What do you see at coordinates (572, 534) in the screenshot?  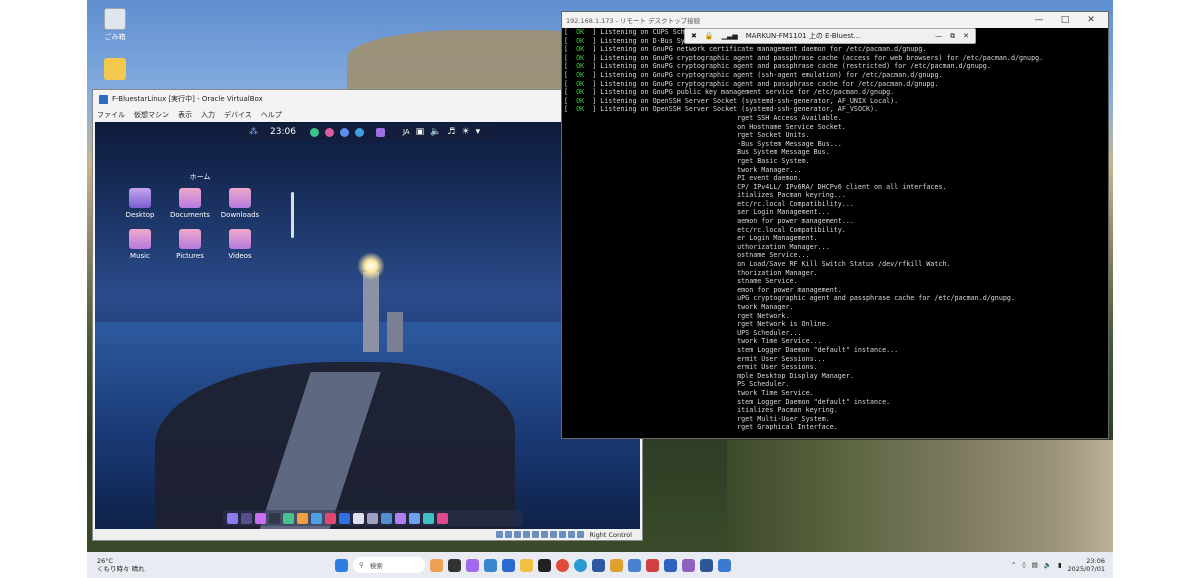 I see `cpu-icon` at bounding box center [572, 534].